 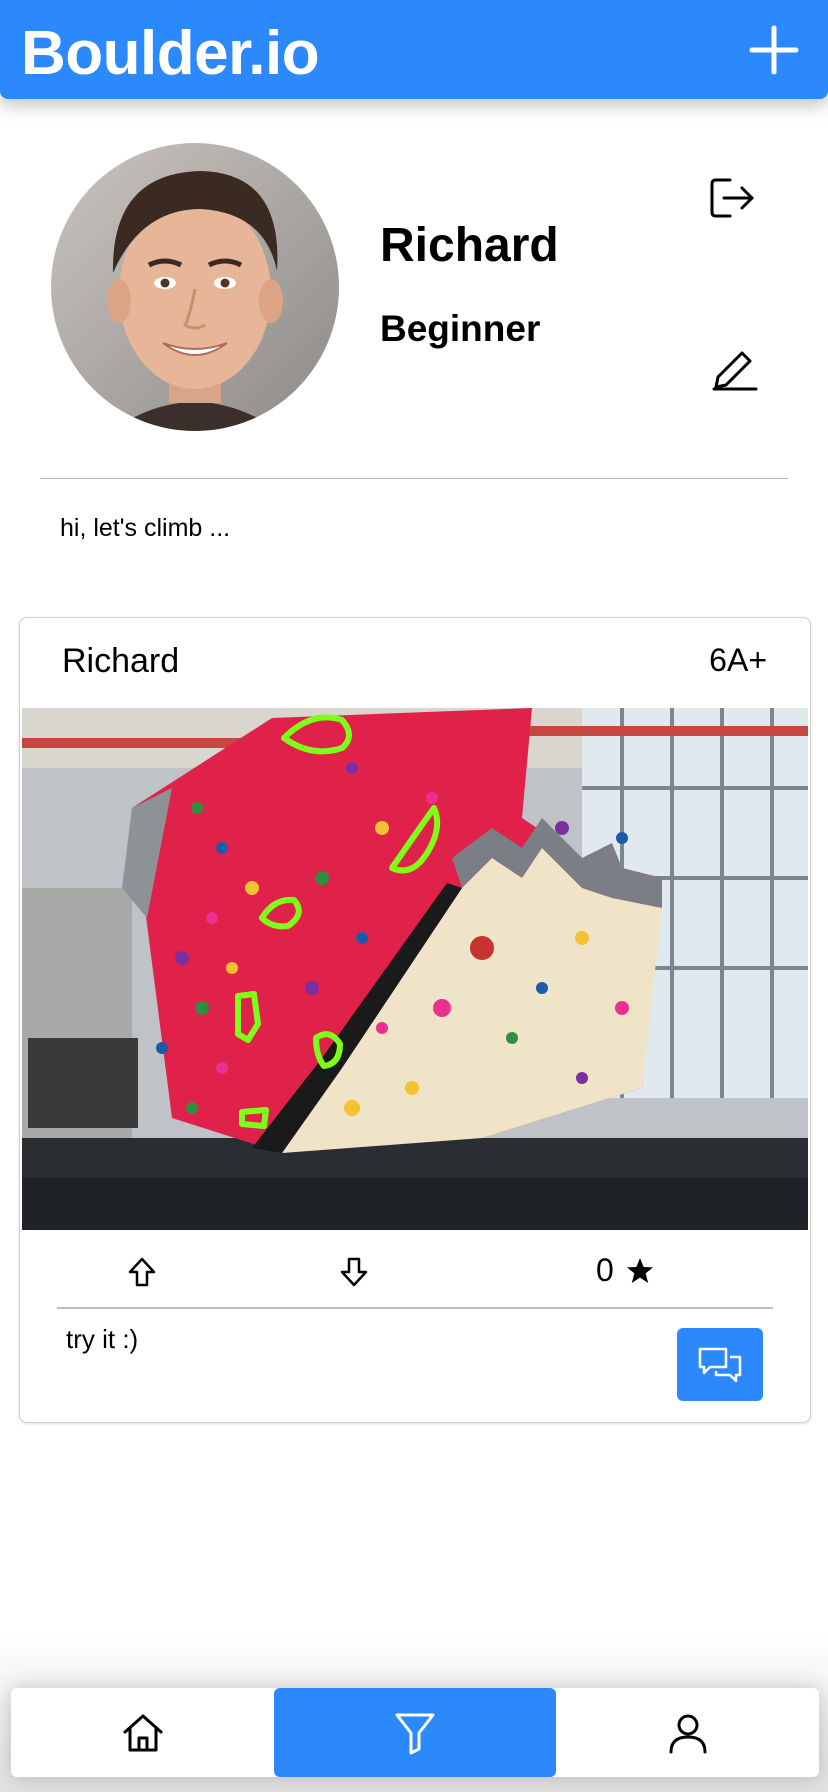 What do you see at coordinates (414, 478) in the screenshot?
I see `section-divider` at bounding box center [414, 478].